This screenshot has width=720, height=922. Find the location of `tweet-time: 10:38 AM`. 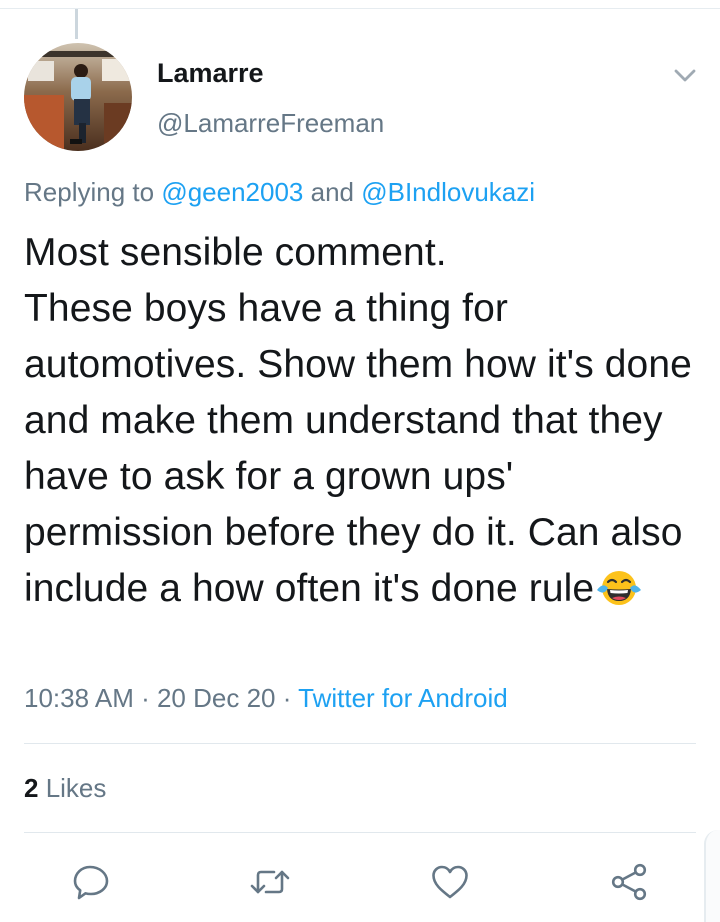

tweet-time: 10:38 AM is located at coordinates (79, 698).